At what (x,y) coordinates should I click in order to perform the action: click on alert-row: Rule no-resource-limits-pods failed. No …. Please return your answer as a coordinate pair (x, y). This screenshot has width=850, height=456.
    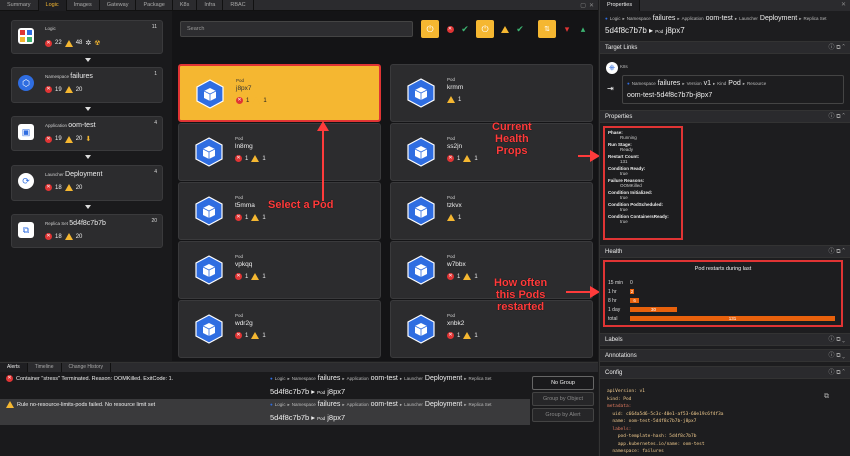
    Looking at the image, I should click on (265, 412).